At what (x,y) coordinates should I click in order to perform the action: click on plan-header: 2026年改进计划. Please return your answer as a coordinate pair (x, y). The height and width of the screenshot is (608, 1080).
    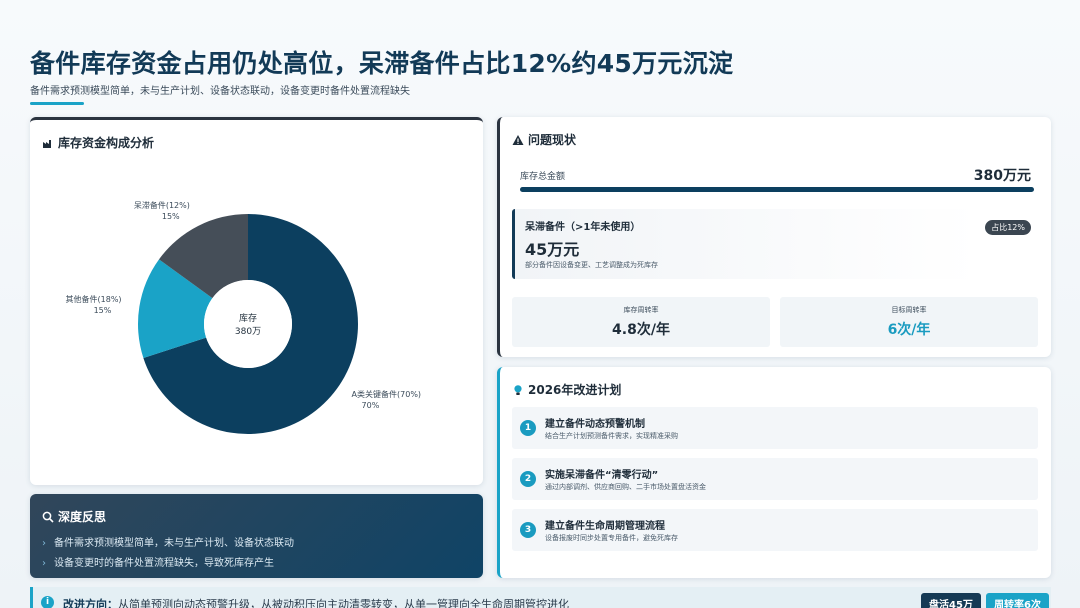
    Looking at the image, I should click on (566, 389).